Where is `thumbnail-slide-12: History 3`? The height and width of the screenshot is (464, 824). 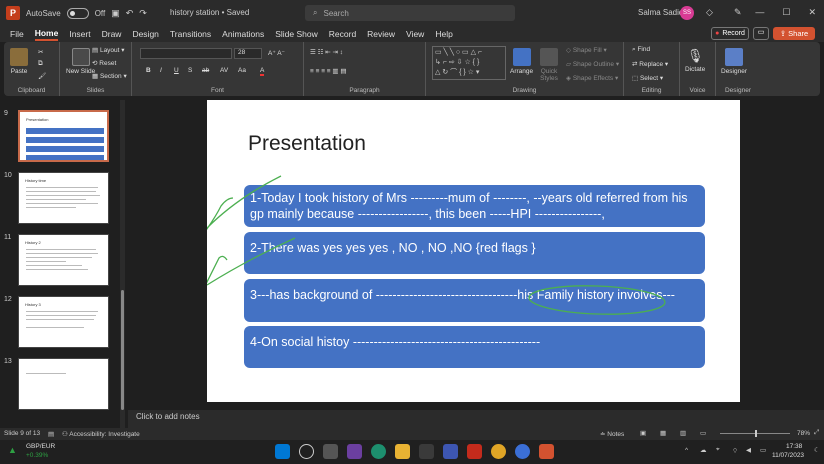 thumbnail-slide-12: History 3 is located at coordinates (63, 322).